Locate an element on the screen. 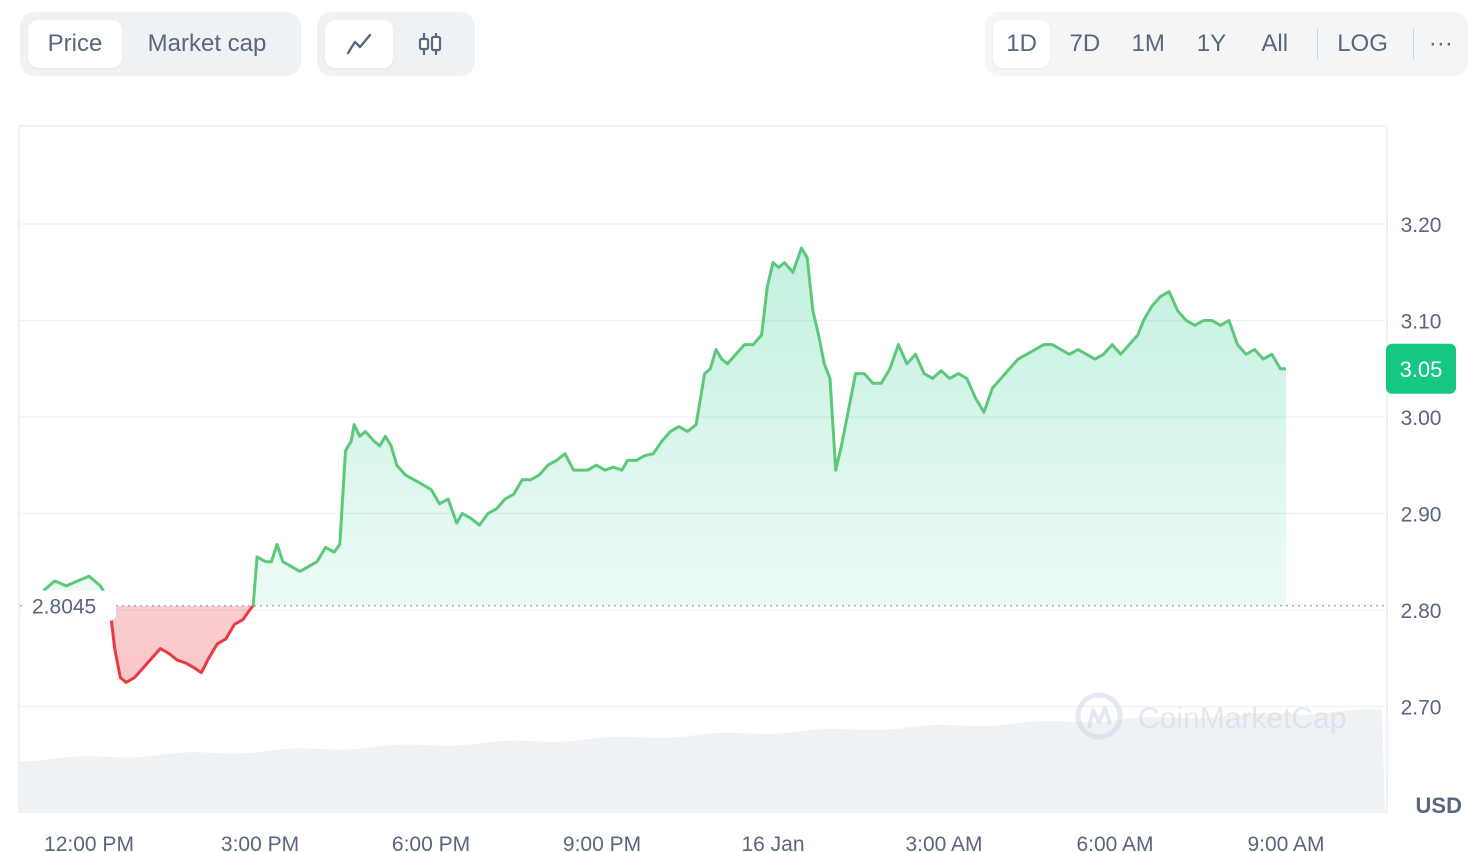 This screenshot has width=1468, height=852. currency-label: USD is located at coordinates (1439, 805).